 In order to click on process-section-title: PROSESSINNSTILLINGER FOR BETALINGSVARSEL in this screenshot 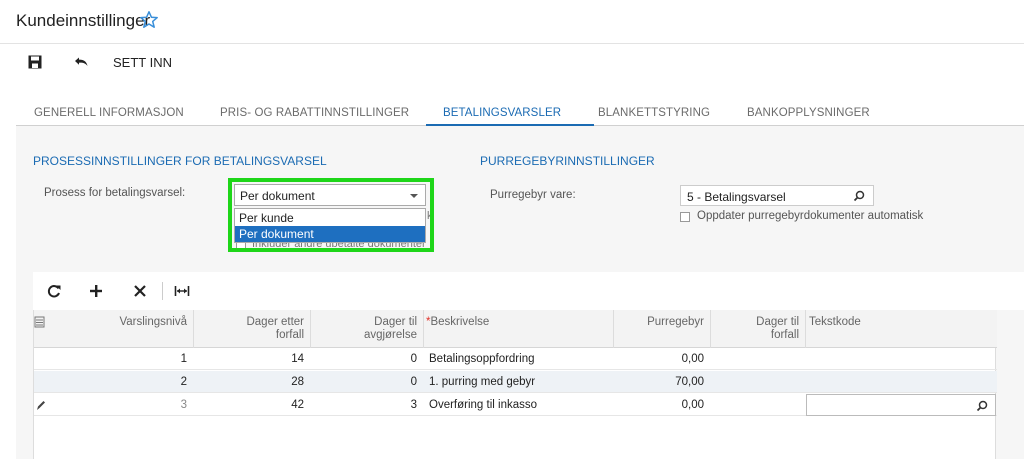, I will do `click(180, 161)`.